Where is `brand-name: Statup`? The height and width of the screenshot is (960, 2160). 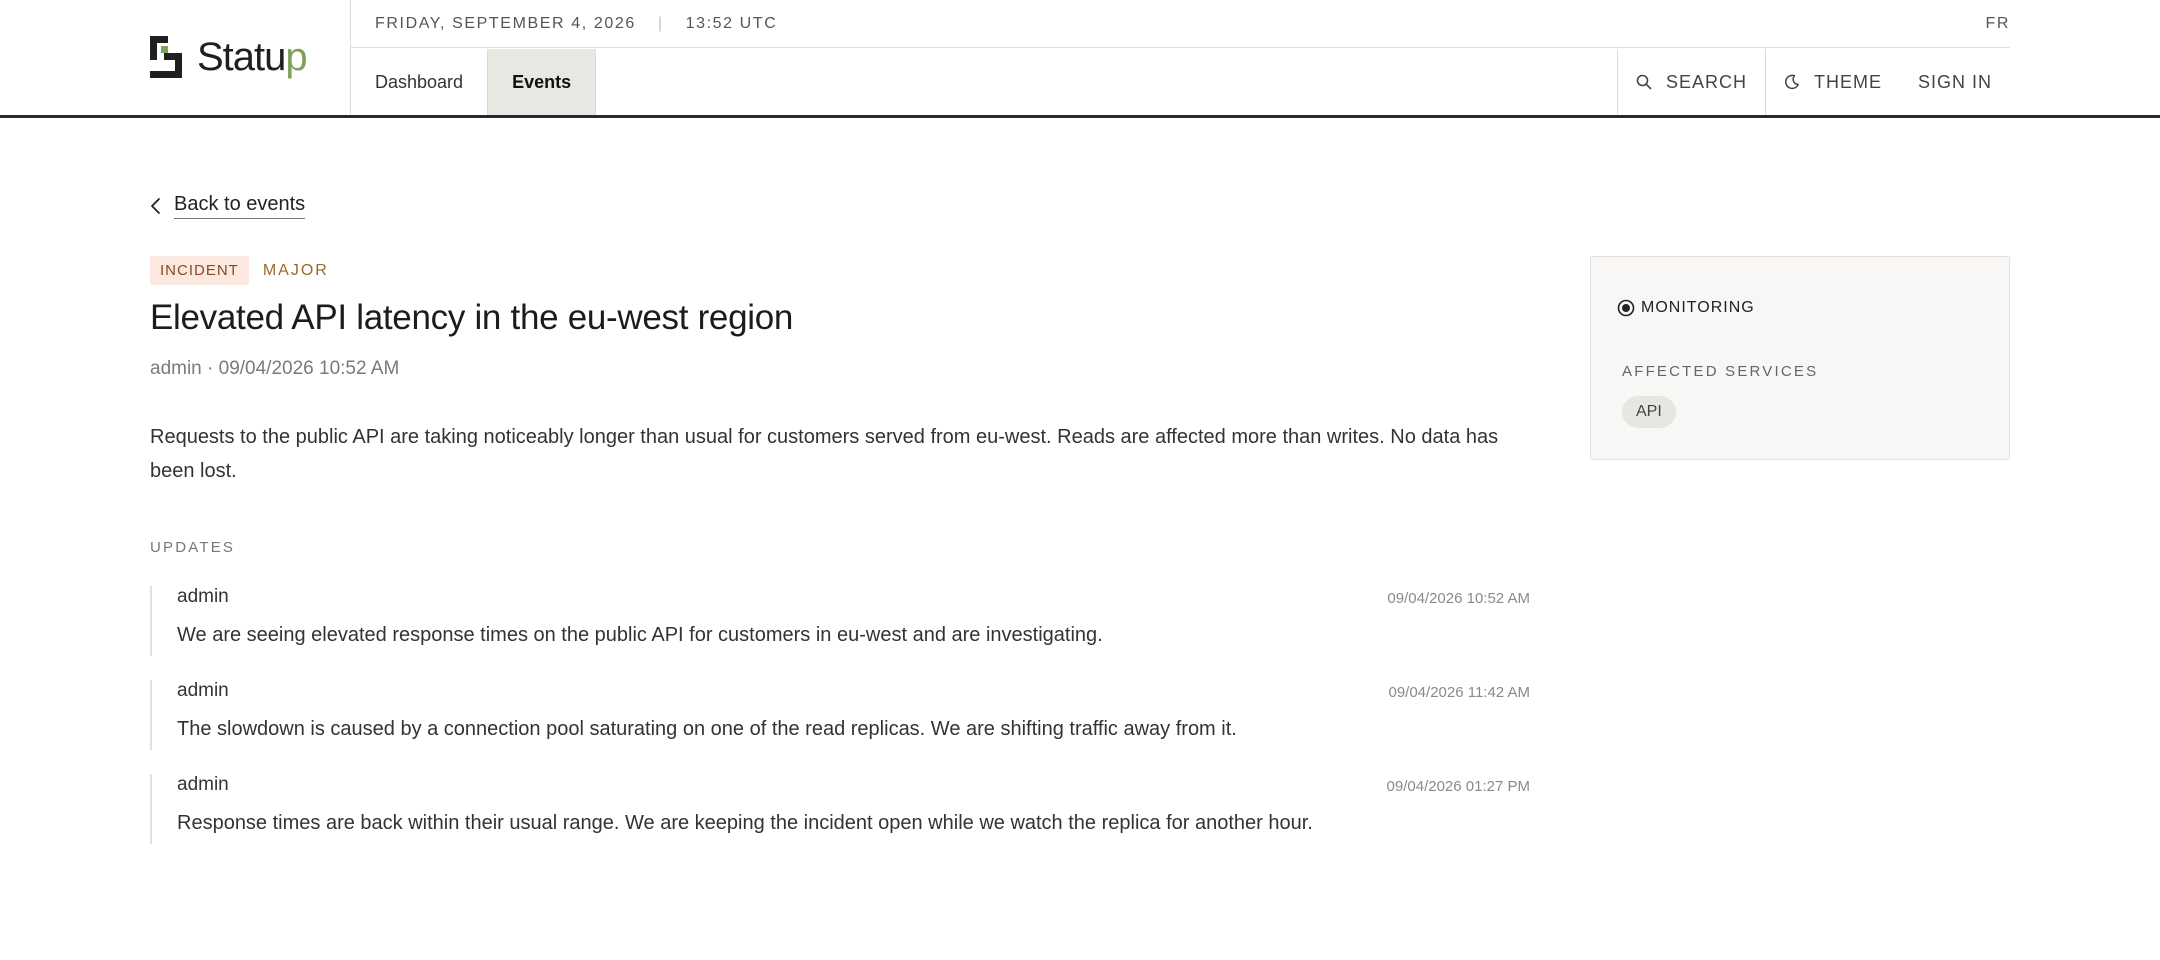
brand-name: Statup is located at coordinates (252, 57).